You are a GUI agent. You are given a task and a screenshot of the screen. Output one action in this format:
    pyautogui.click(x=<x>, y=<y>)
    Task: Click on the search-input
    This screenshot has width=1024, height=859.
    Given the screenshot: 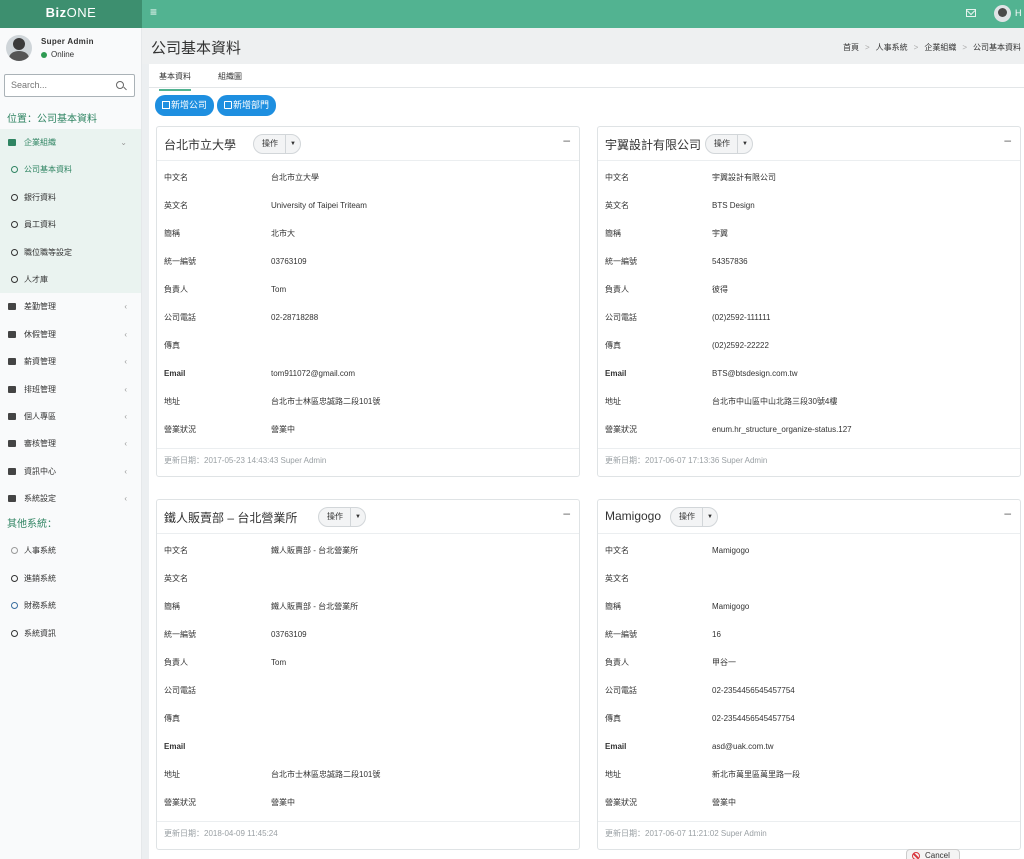 What is the action you would take?
    pyautogui.click(x=63, y=85)
    